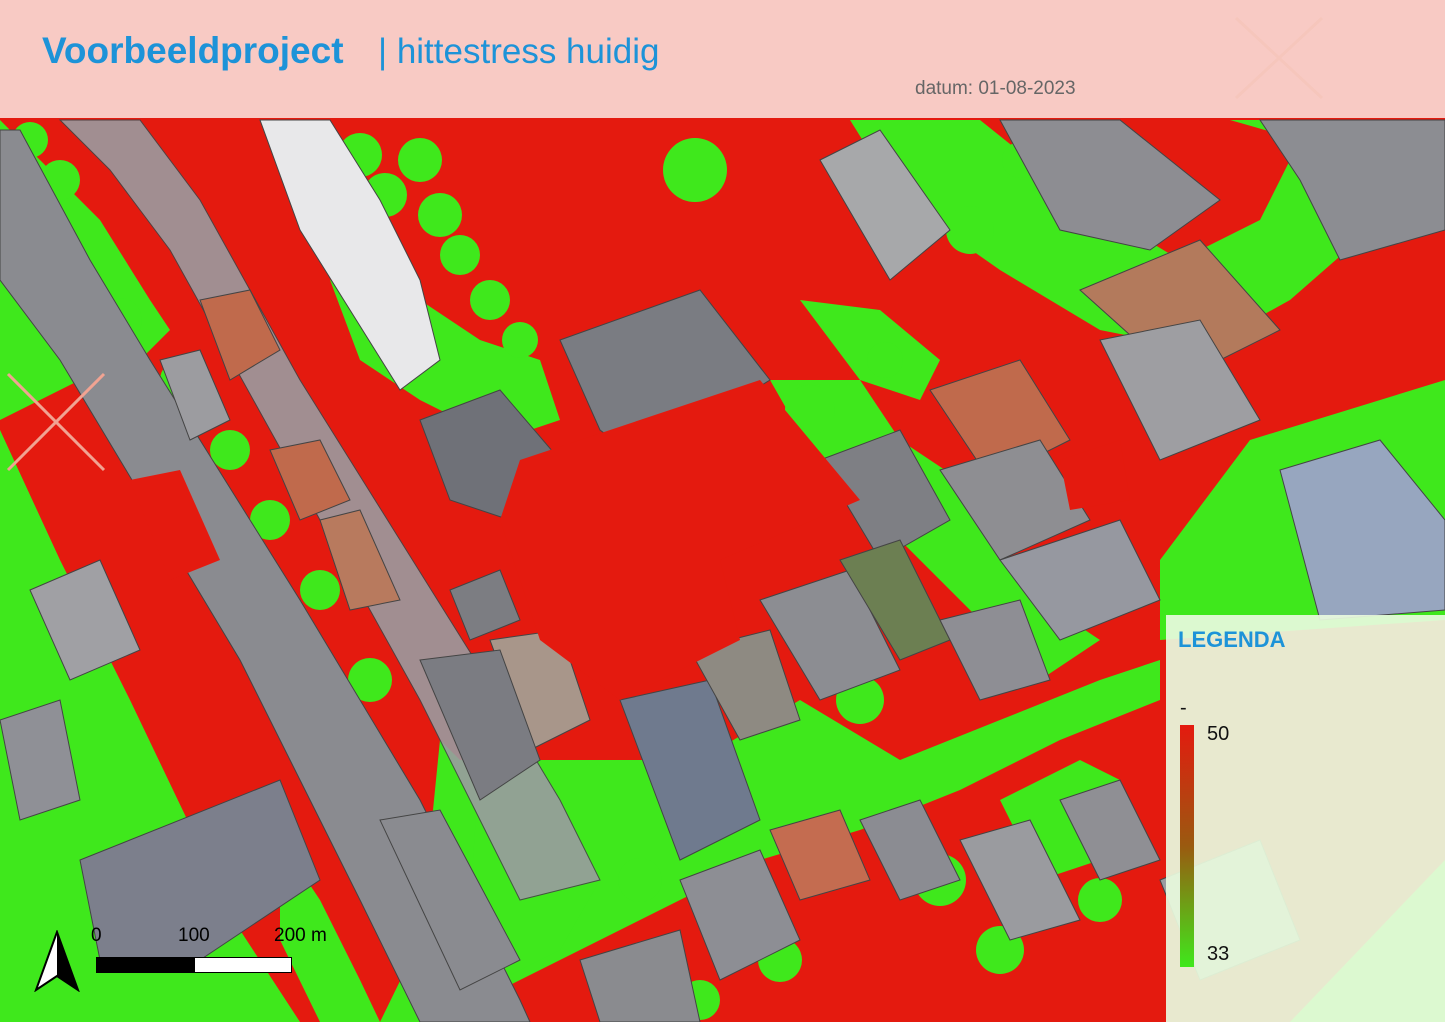 The height and width of the screenshot is (1022, 1445). I want to click on scale-bar, so click(194, 965).